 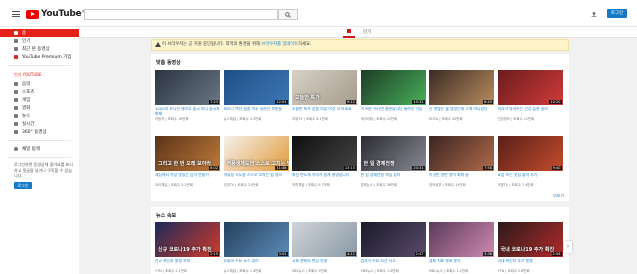 I want to click on video-thumbnail: 역풍생체도염 스스로 고치는 법 11:48, so click(x=256, y=153).